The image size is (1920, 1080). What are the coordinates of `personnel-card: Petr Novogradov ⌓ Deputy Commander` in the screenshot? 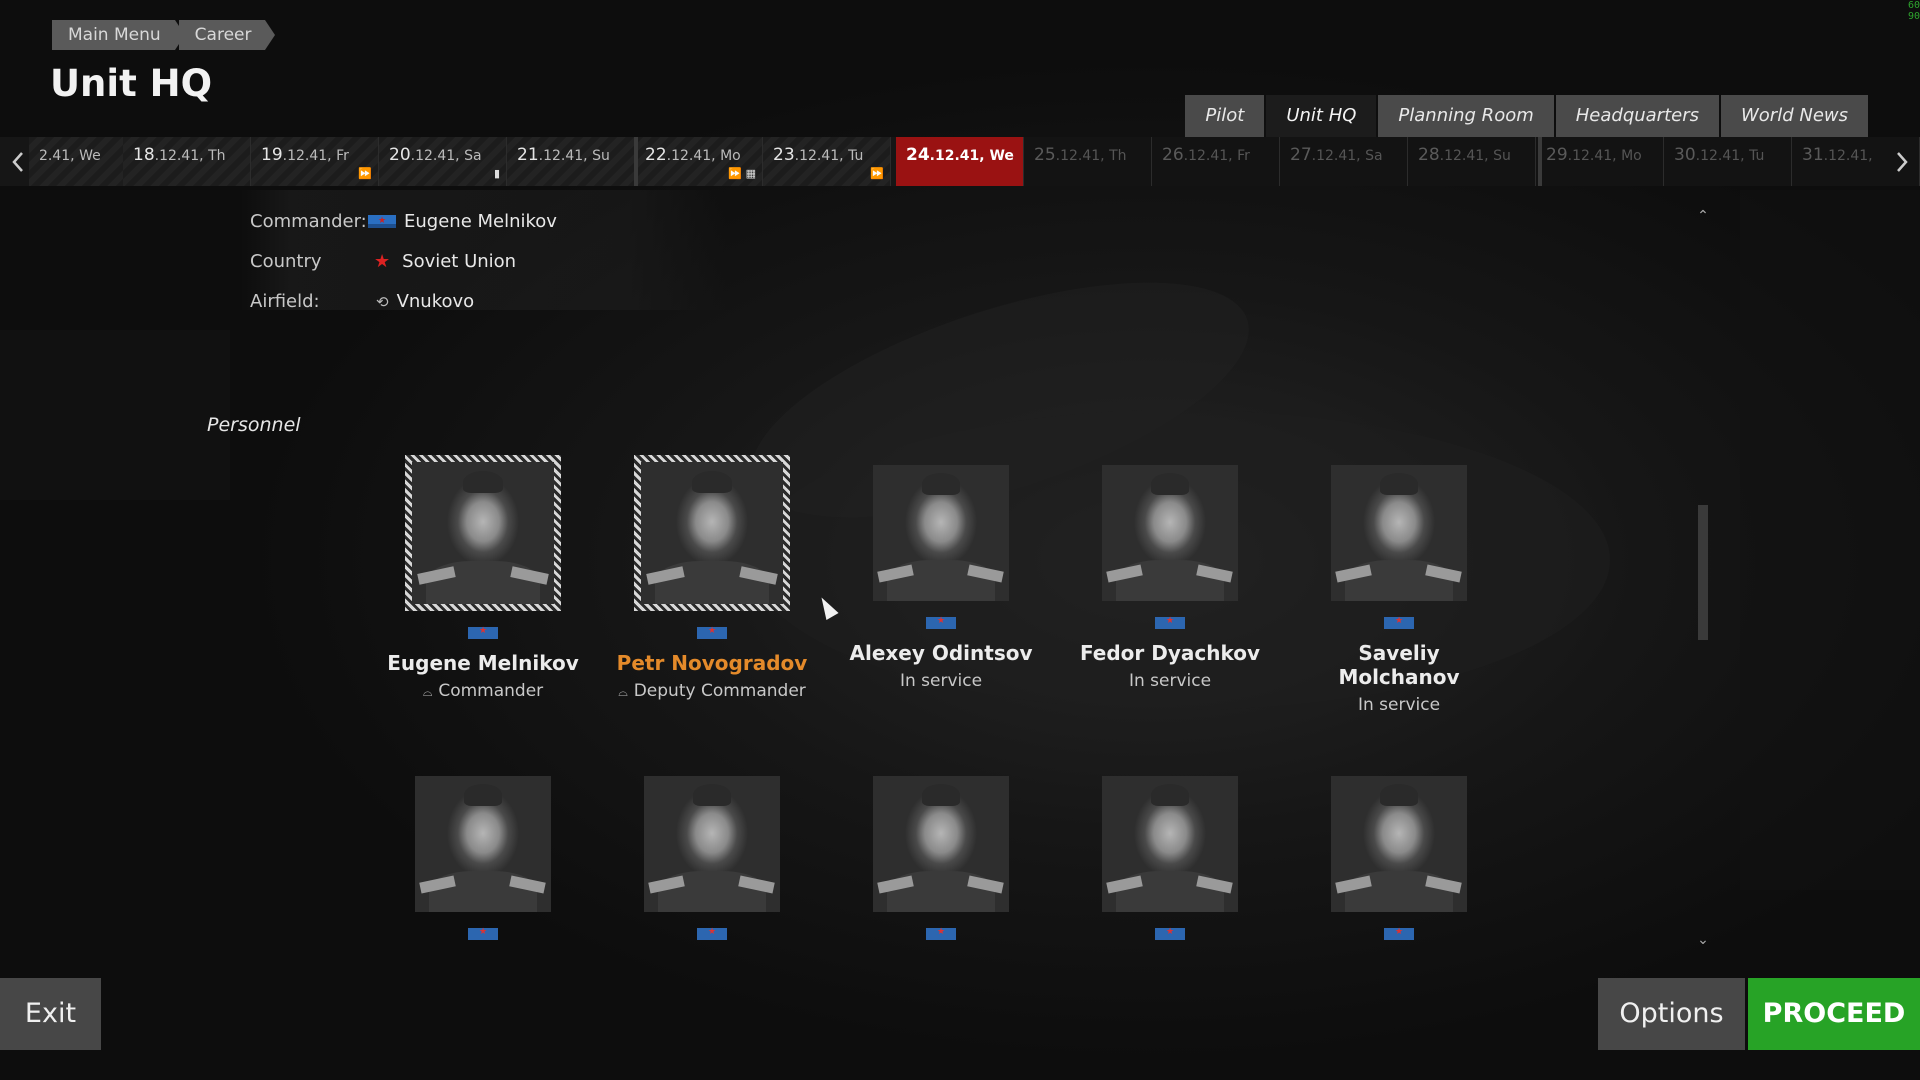 It's located at (712, 578).